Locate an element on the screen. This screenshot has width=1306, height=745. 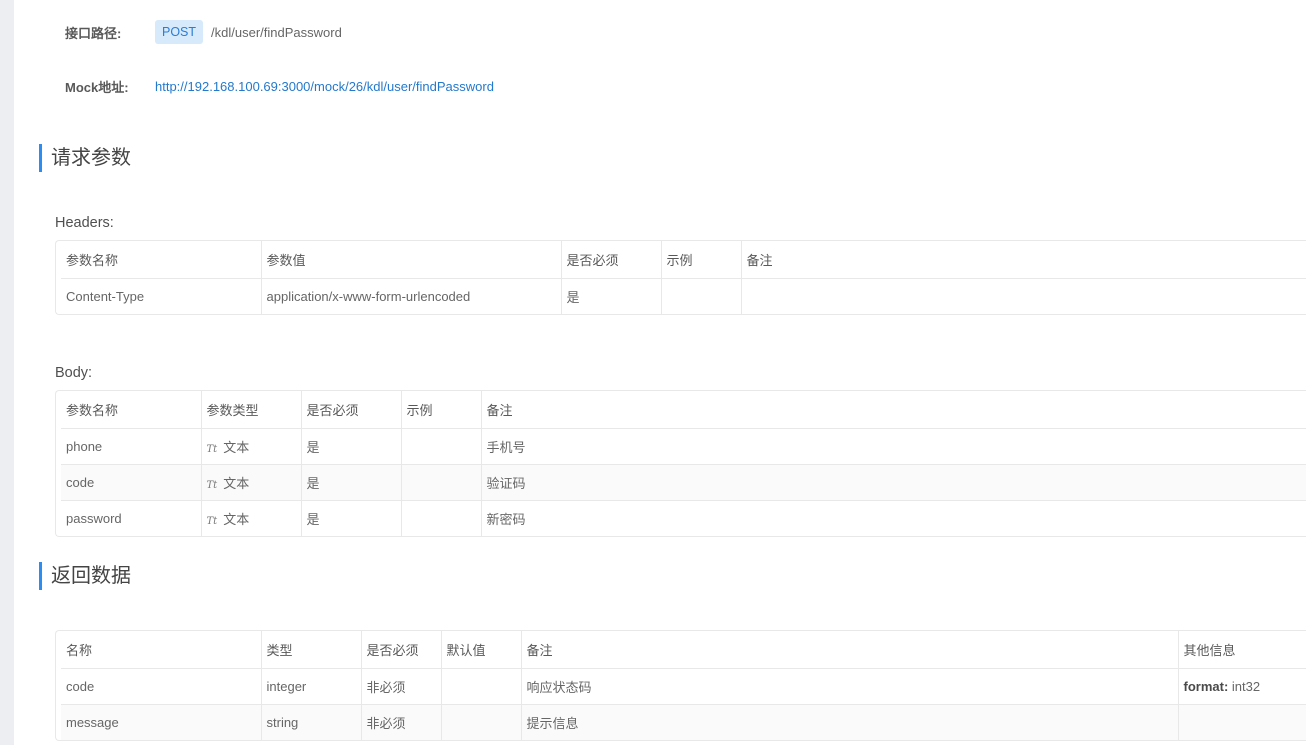
api-path-label: 接口路径: is located at coordinates (93, 33).